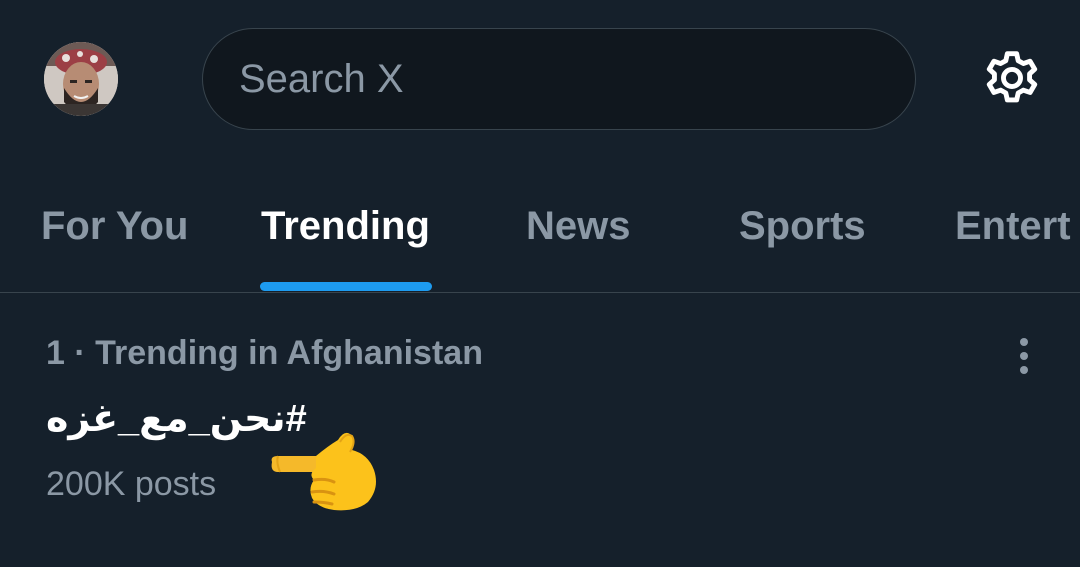 The width and height of the screenshot is (1080, 567). What do you see at coordinates (802, 226) in the screenshot?
I see `tab-sports: Sports` at bounding box center [802, 226].